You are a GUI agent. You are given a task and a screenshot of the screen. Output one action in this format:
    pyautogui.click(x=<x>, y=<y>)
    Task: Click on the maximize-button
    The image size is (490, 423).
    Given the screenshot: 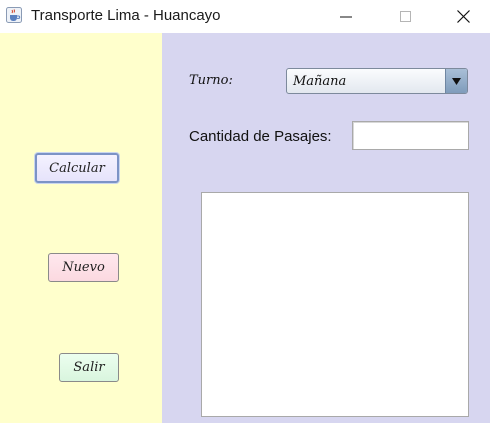 What is the action you would take?
    pyautogui.click(x=405, y=16)
    